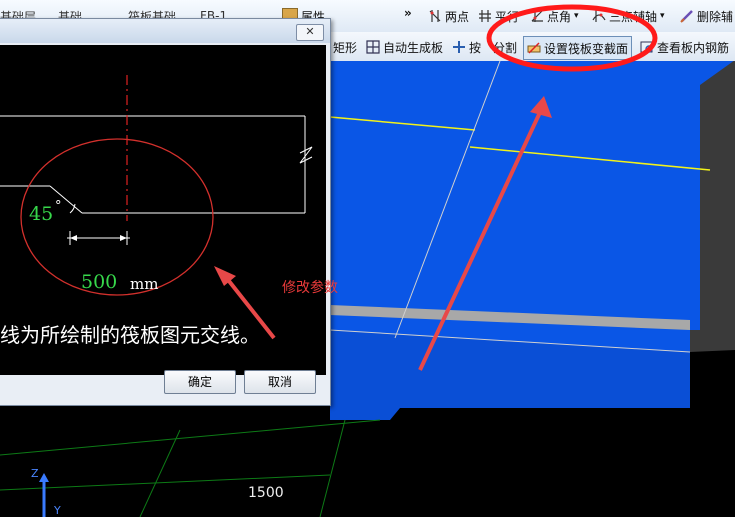 This screenshot has width=735, height=517. Describe the element at coordinates (58, 206) in the screenshot. I see `degree-symbol: °` at that location.